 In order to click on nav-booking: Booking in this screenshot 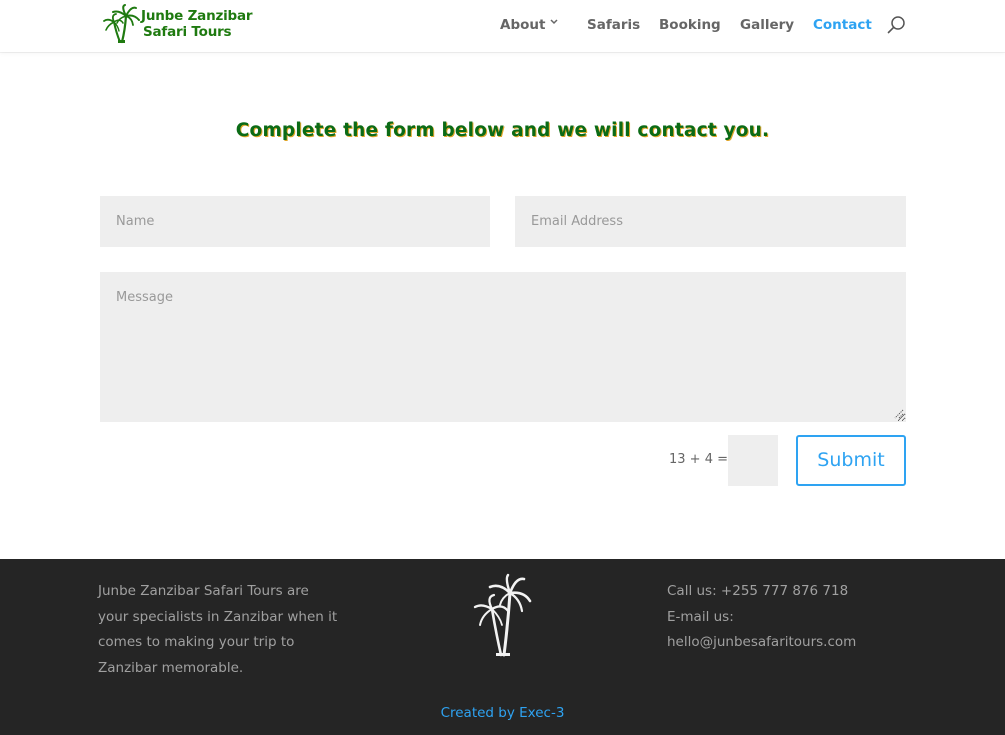, I will do `click(690, 25)`.